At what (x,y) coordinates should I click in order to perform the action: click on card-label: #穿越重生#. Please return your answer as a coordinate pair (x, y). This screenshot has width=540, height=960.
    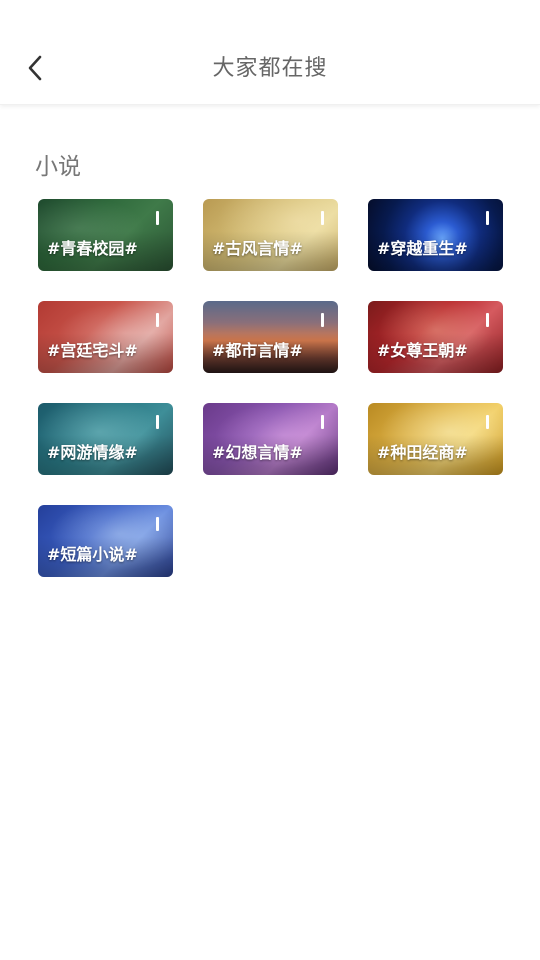
    Looking at the image, I should click on (422, 248).